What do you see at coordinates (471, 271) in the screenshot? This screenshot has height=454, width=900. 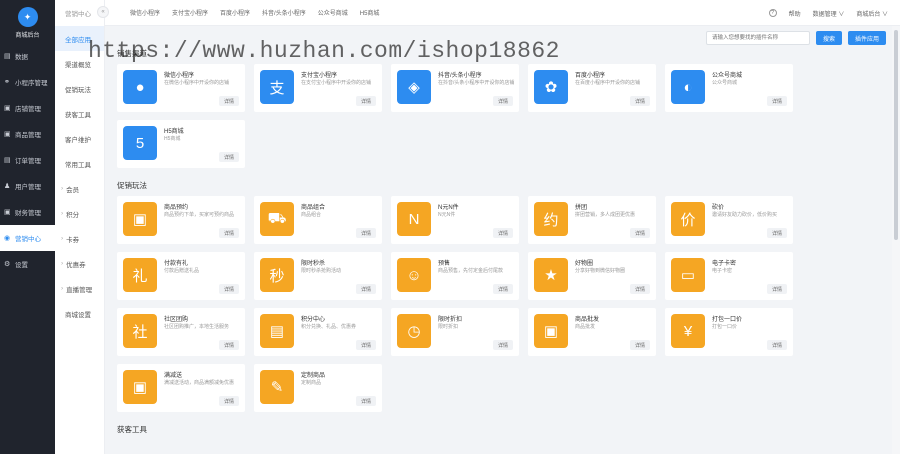 I see `app-card-desc: 商品预售，先付定金后付尾款` at bounding box center [471, 271].